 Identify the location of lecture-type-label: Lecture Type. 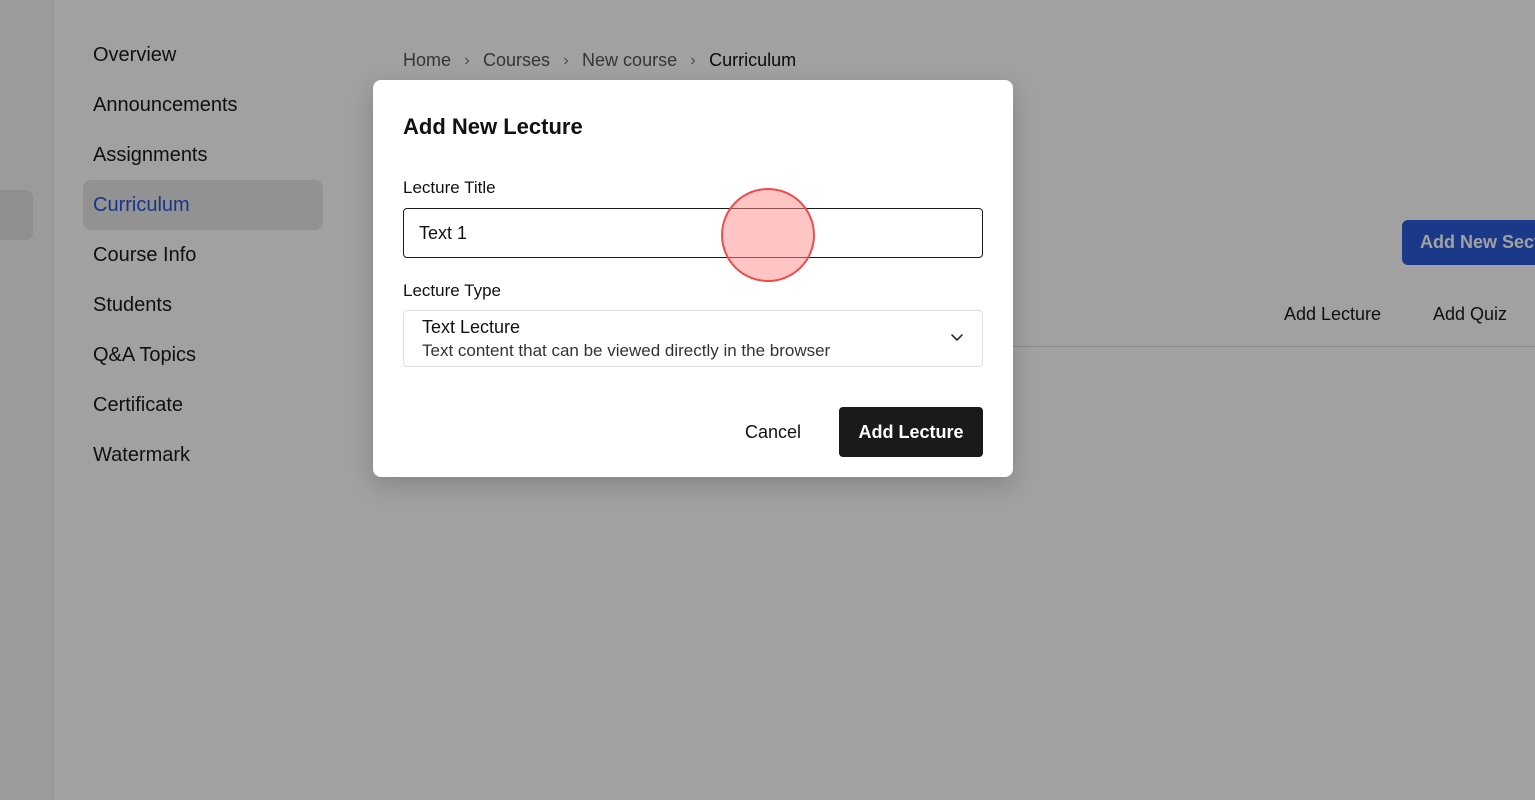
(452, 290).